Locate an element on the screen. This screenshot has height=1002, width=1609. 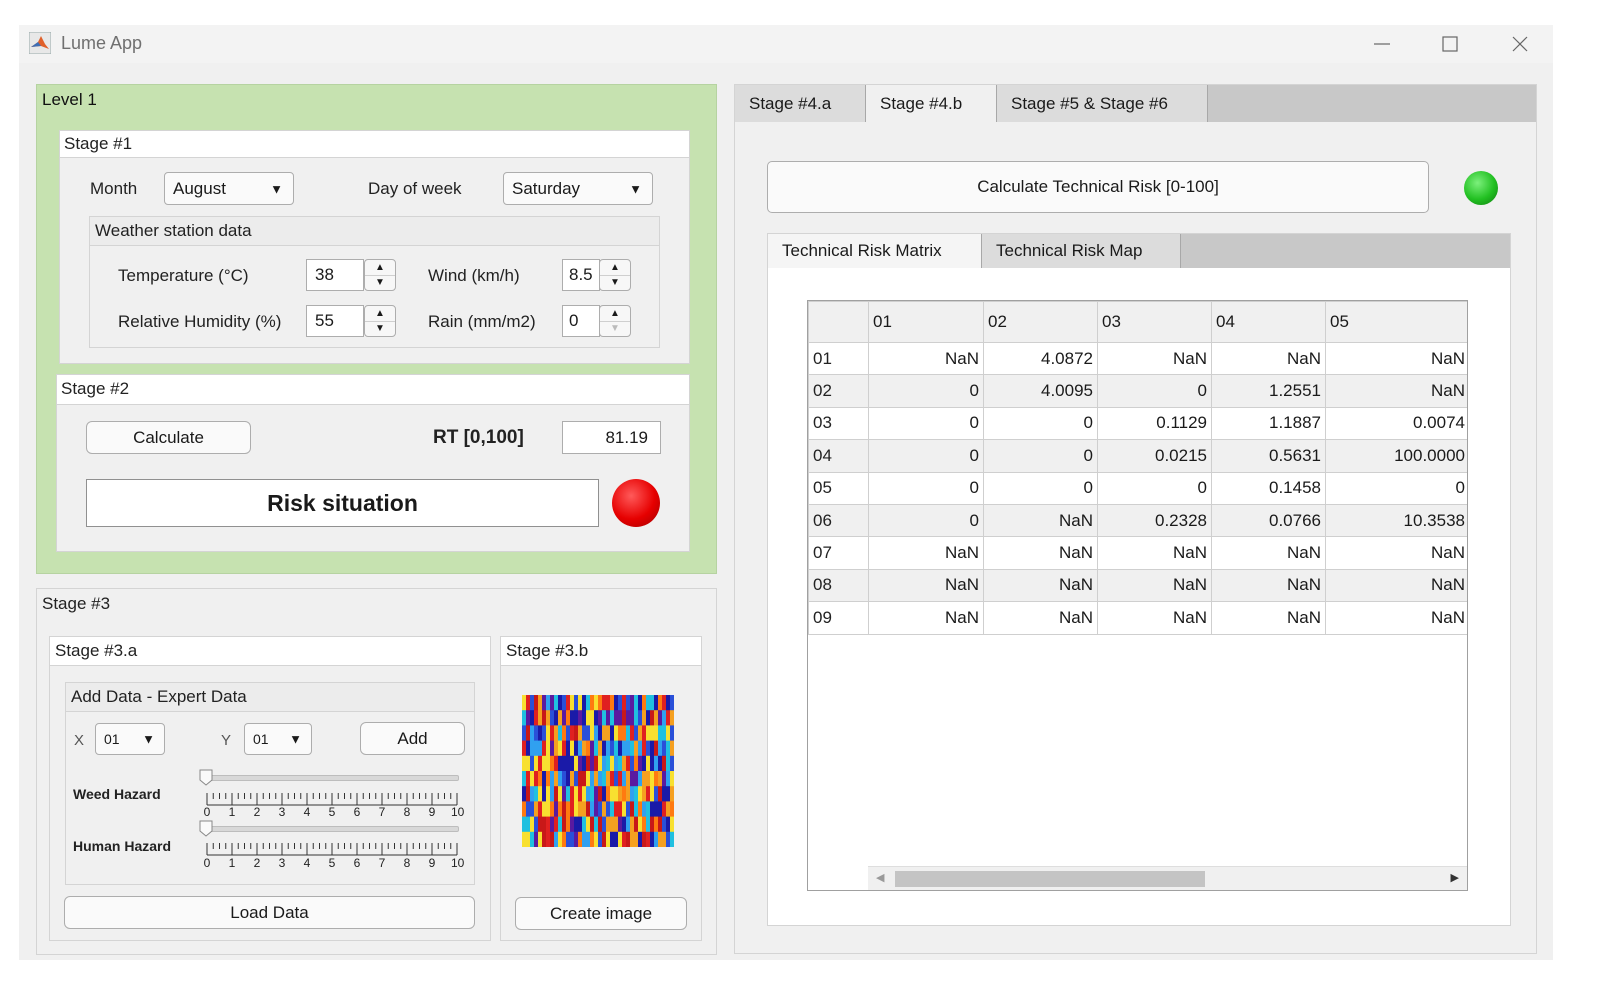
day-of-week-dropdown: Saturday ▼ is located at coordinates (578, 188).